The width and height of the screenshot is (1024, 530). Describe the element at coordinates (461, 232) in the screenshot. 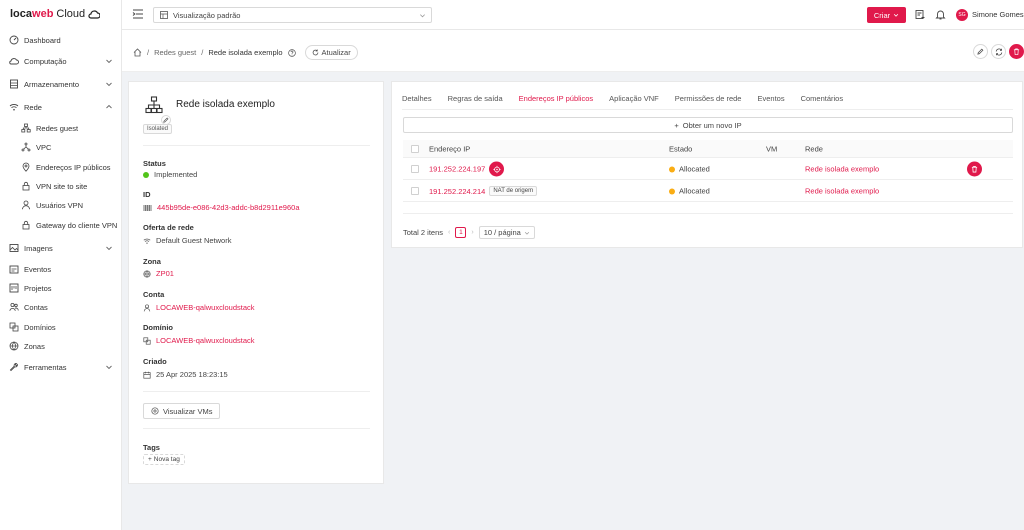

I see `page-1: 1` at that location.